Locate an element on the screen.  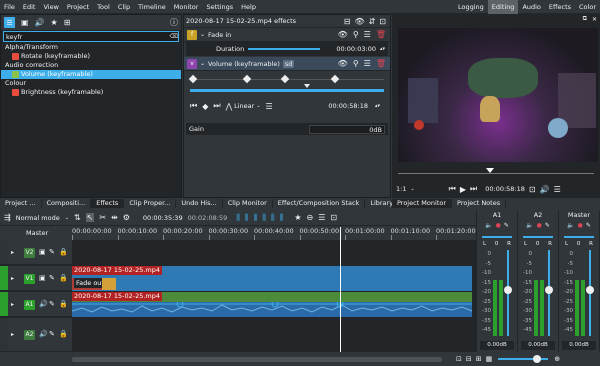
zoom-in-icon: ⊕ is located at coordinates (557, 359).